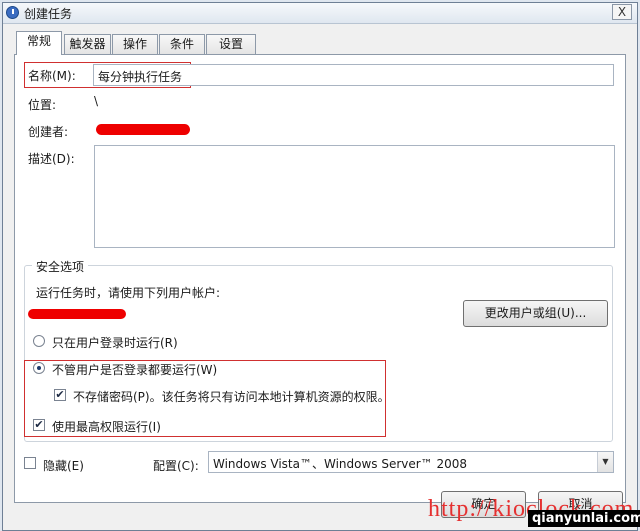 This screenshot has height=531, width=640. What do you see at coordinates (48, 132) in the screenshot?
I see `author-label: 创建者:` at bounding box center [48, 132].